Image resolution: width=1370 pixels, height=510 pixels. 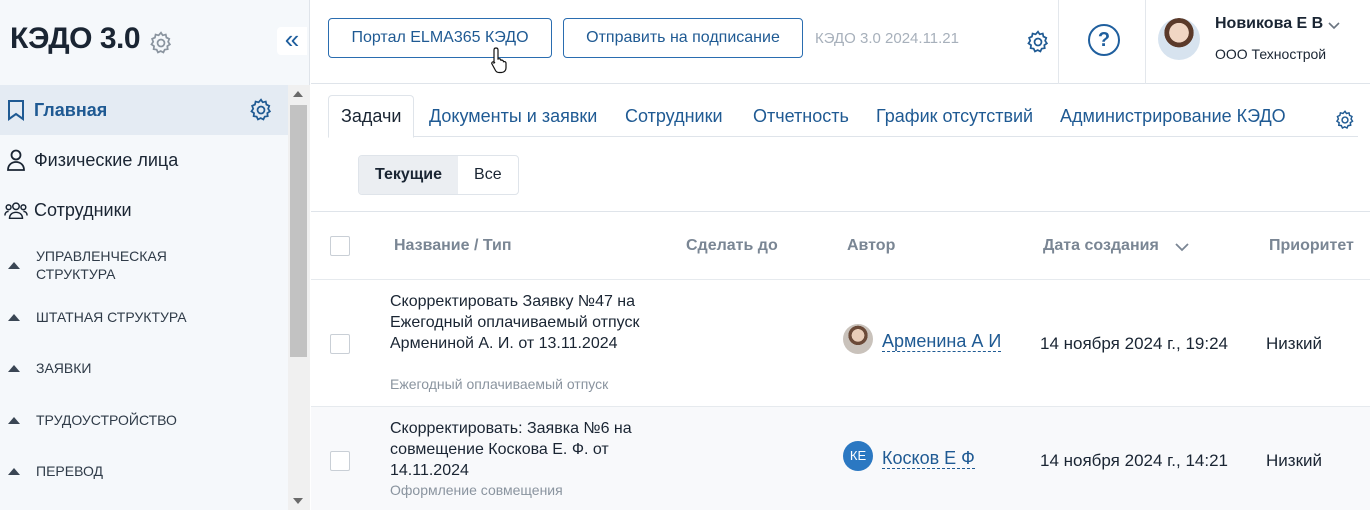 I want to click on task-type: Оформление совмещения, so click(x=476, y=490).